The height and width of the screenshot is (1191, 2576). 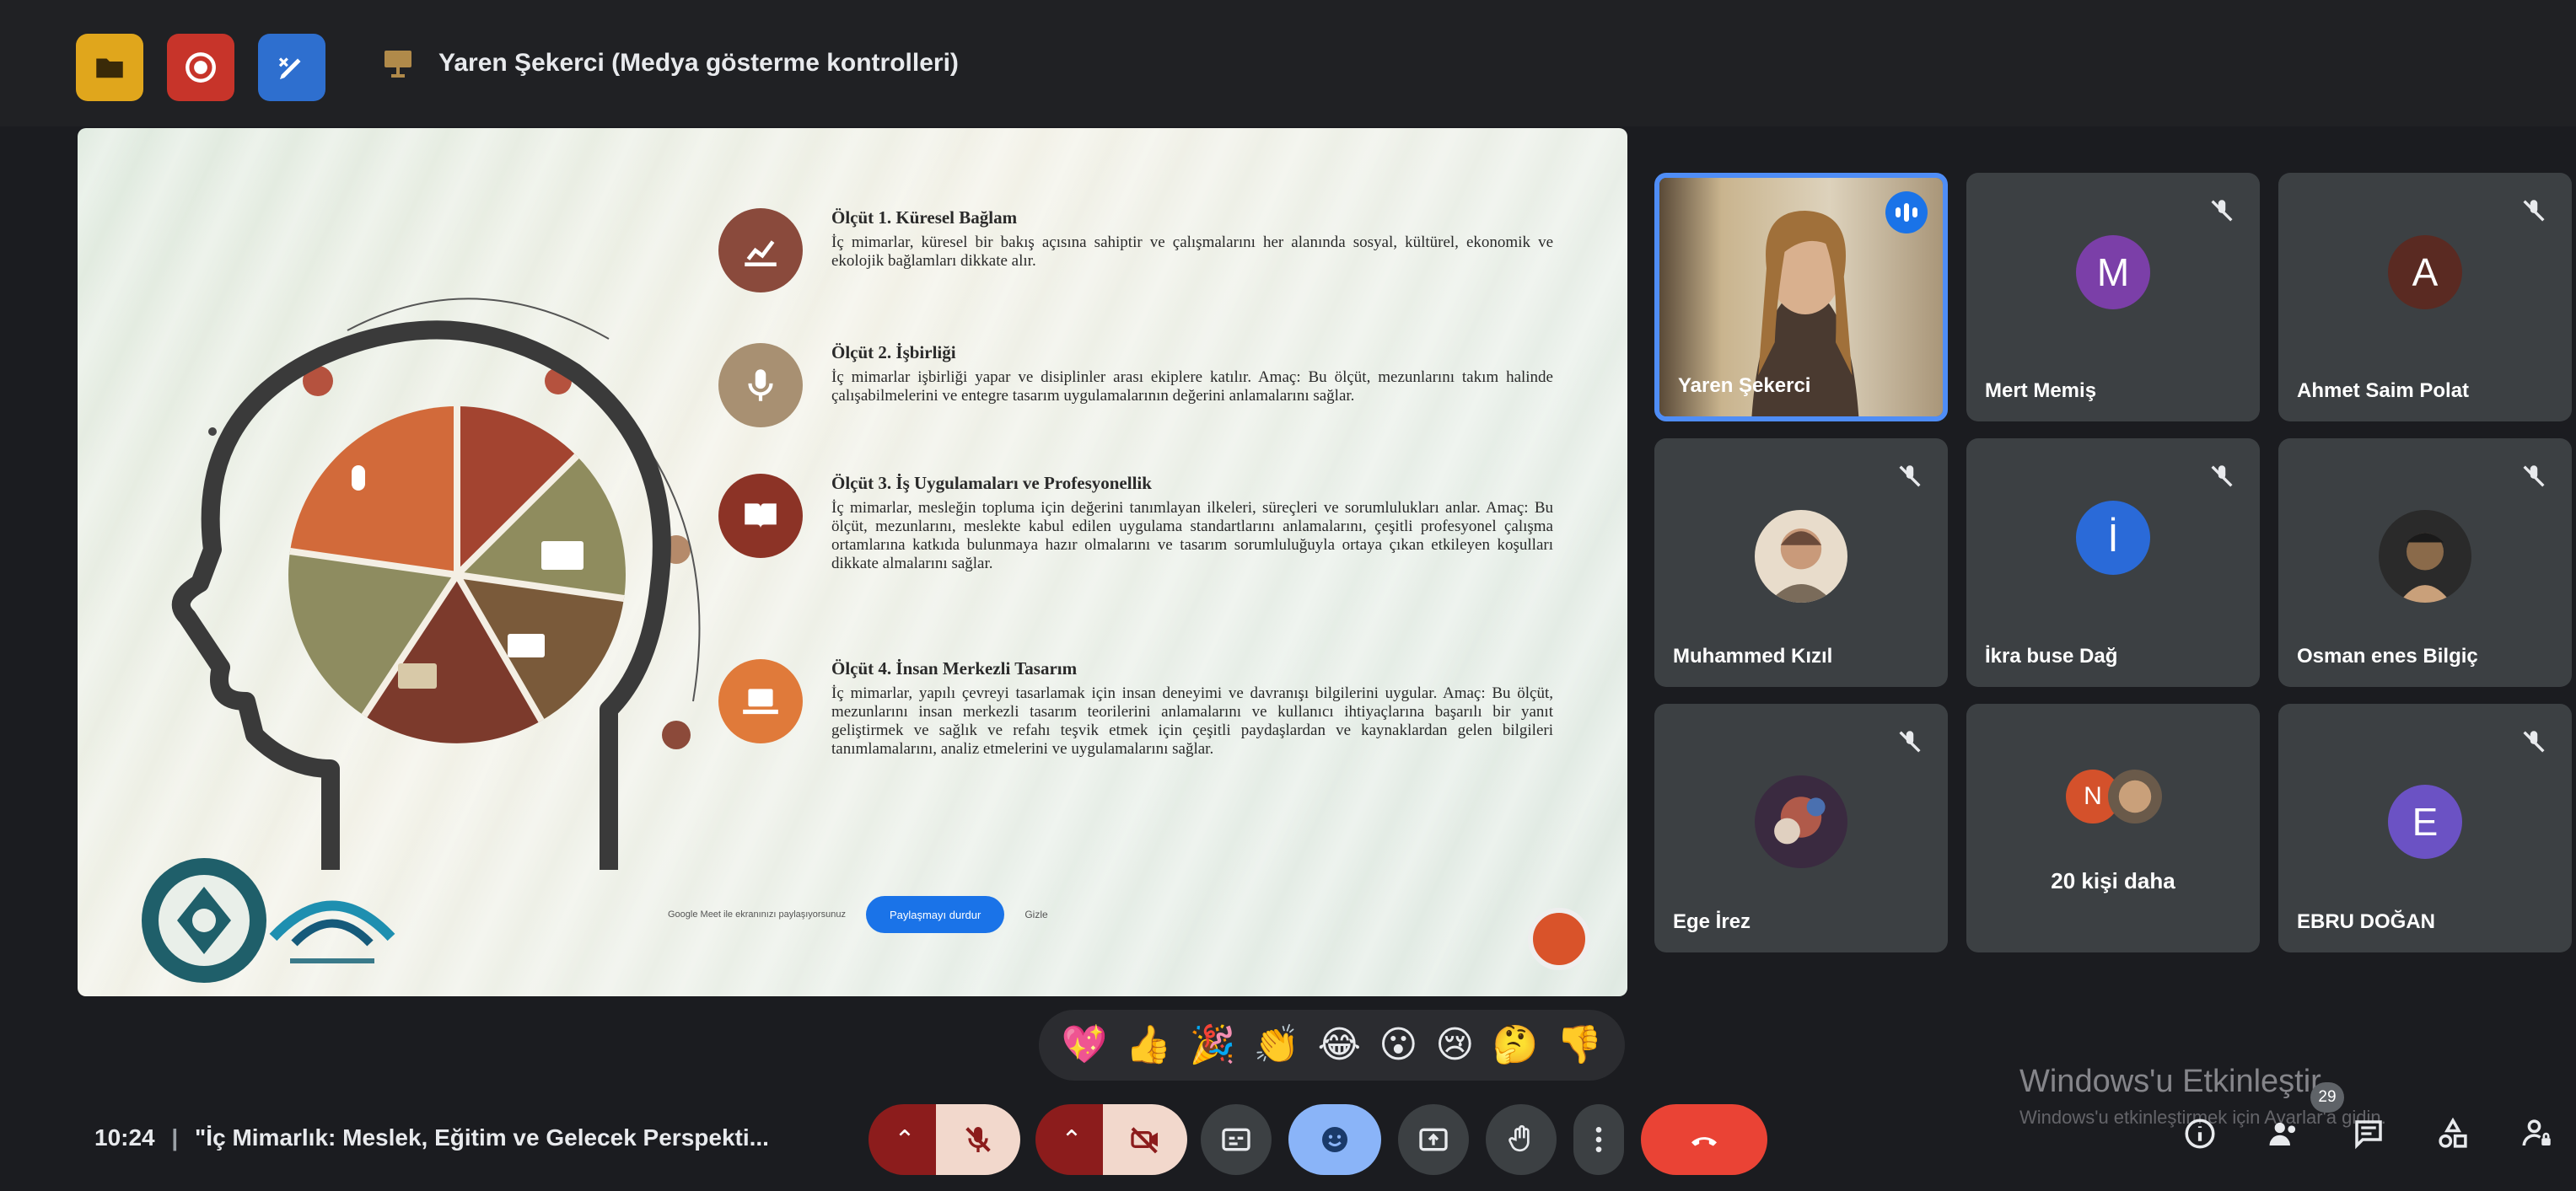 What do you see at coordinates (761, 516) in the screenshot?
I see `book-icon` at bounding box center [761, 516].